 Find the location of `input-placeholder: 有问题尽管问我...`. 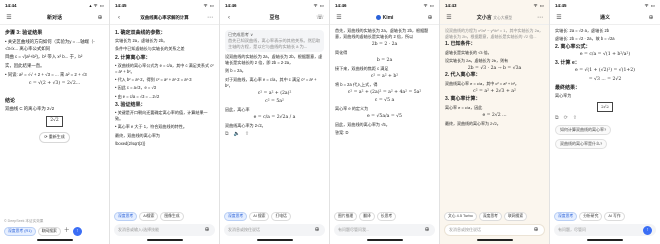

input-placeholder: 有问题尽管问我... is located at coordinates (354, 229).